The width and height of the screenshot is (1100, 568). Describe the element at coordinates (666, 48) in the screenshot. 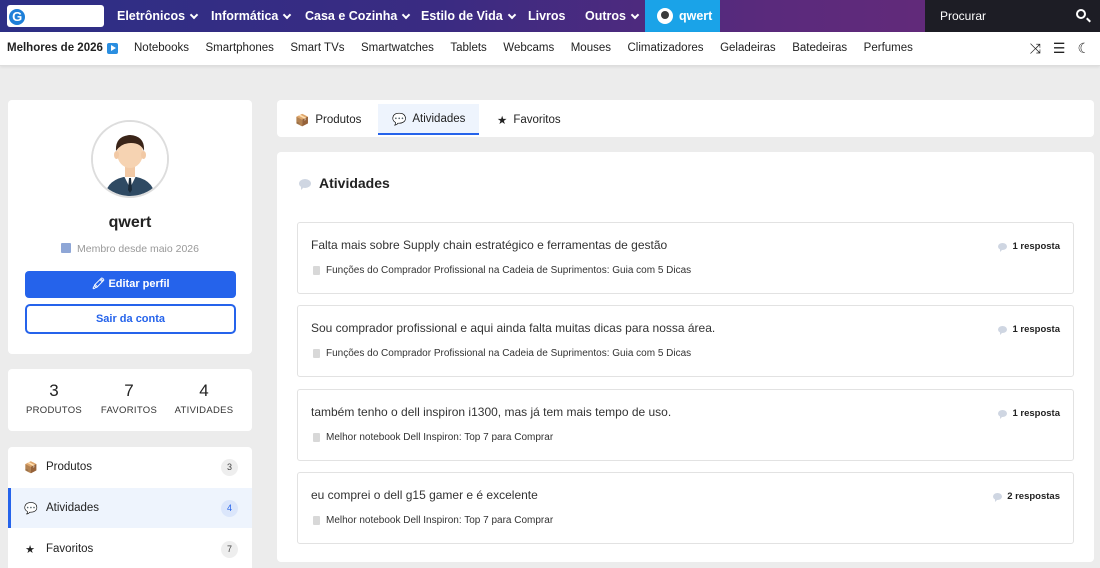

I see `category-link: Climatizadores` at that location.